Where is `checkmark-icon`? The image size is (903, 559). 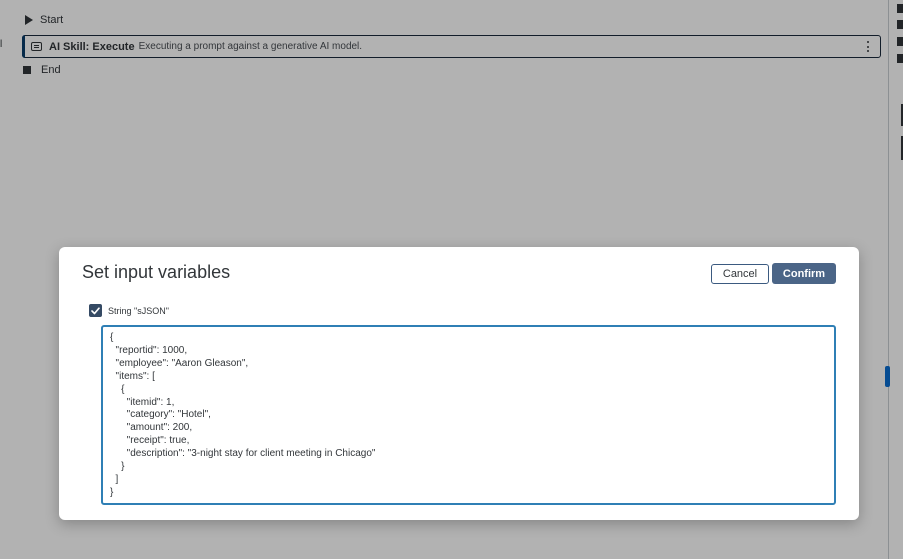
checkmark-icon is located at coordinates (95, 310).